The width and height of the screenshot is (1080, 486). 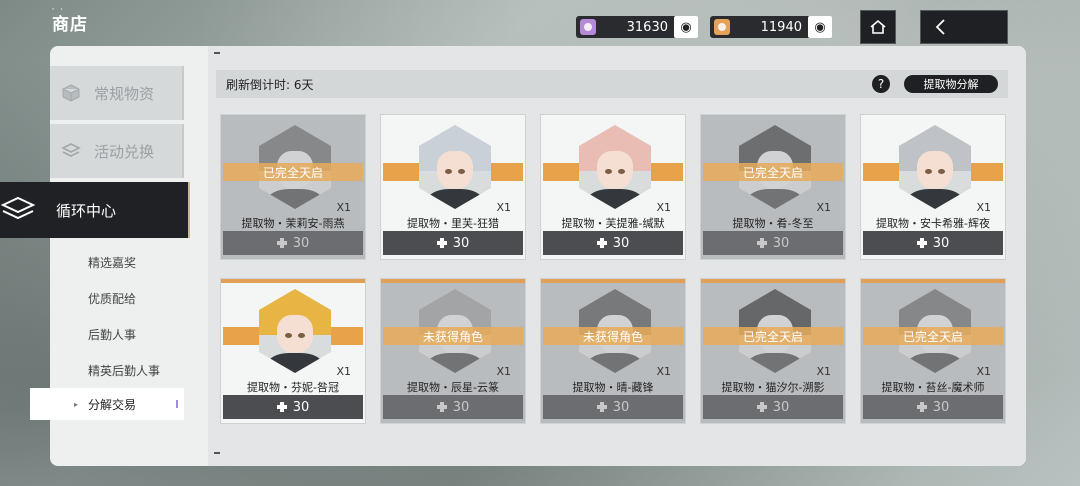 What do you see at coordinates (773, 351) in the screenshot?
I see `shop-item-card: 已完全天启 X1 提取物・猫汐尔-溯影 30` at bounding box center [773, 351].